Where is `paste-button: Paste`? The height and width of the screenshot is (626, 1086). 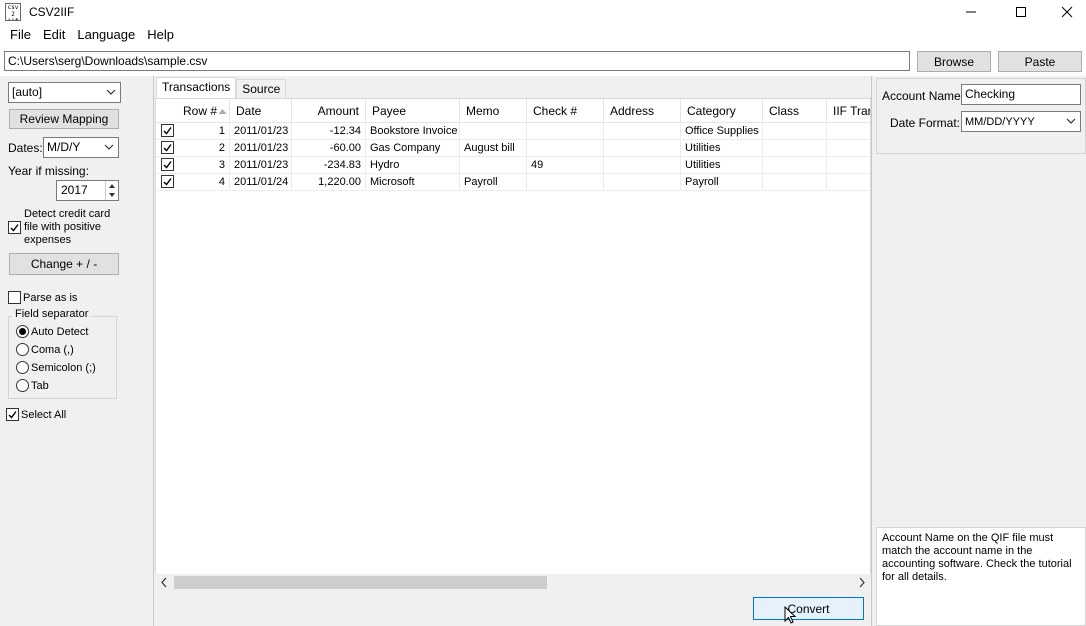 paste-button: Paste is located at coordinates (1040, 61).